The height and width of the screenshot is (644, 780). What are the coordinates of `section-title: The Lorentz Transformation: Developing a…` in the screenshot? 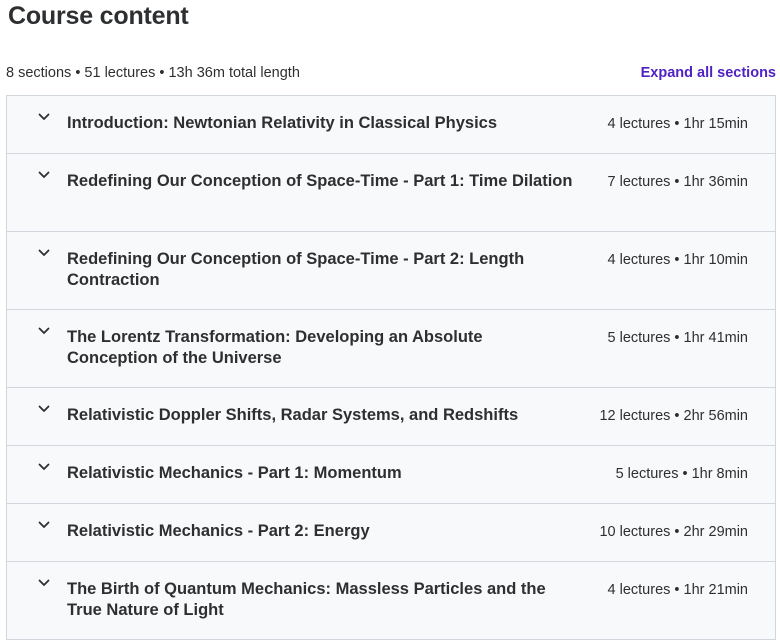 It's located at (275, 347).